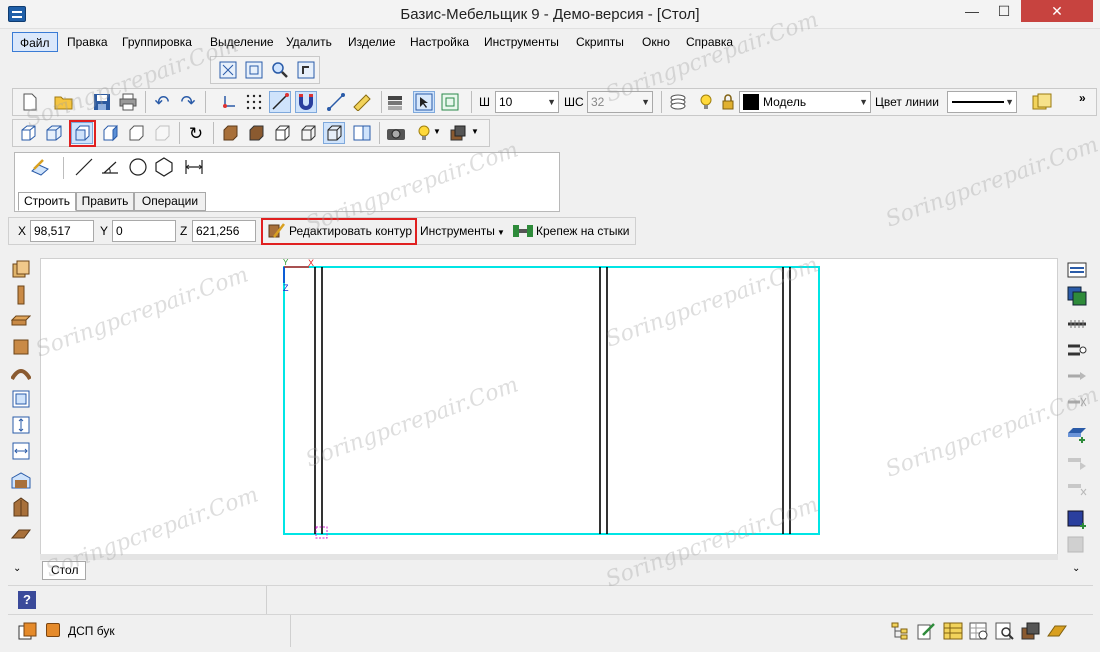  What do you see at coordinates (350, 231) in the screenshot?
I see `edit-contour-button: Редактировать контур` at bounding box center [350, 231].